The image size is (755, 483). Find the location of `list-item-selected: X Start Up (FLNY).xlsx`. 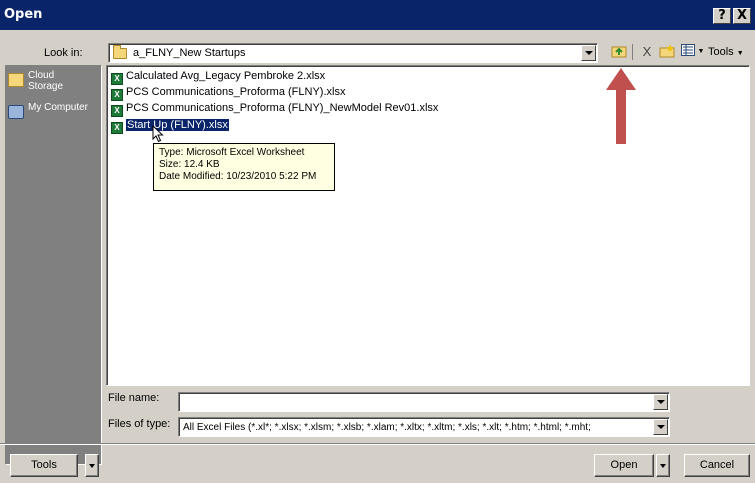

list-item-selected: X Start Up (FLNY).xlsx is located at coordinates (170, 126).